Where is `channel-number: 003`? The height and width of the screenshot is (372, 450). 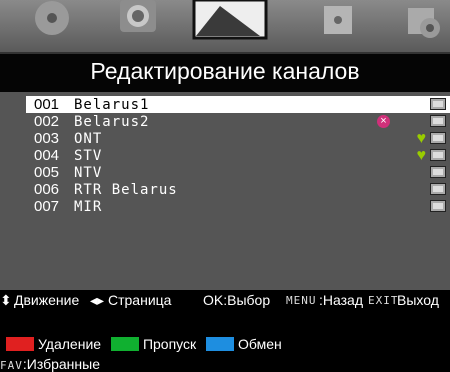
channel-number: 003 is located at coordinates (47, 138).